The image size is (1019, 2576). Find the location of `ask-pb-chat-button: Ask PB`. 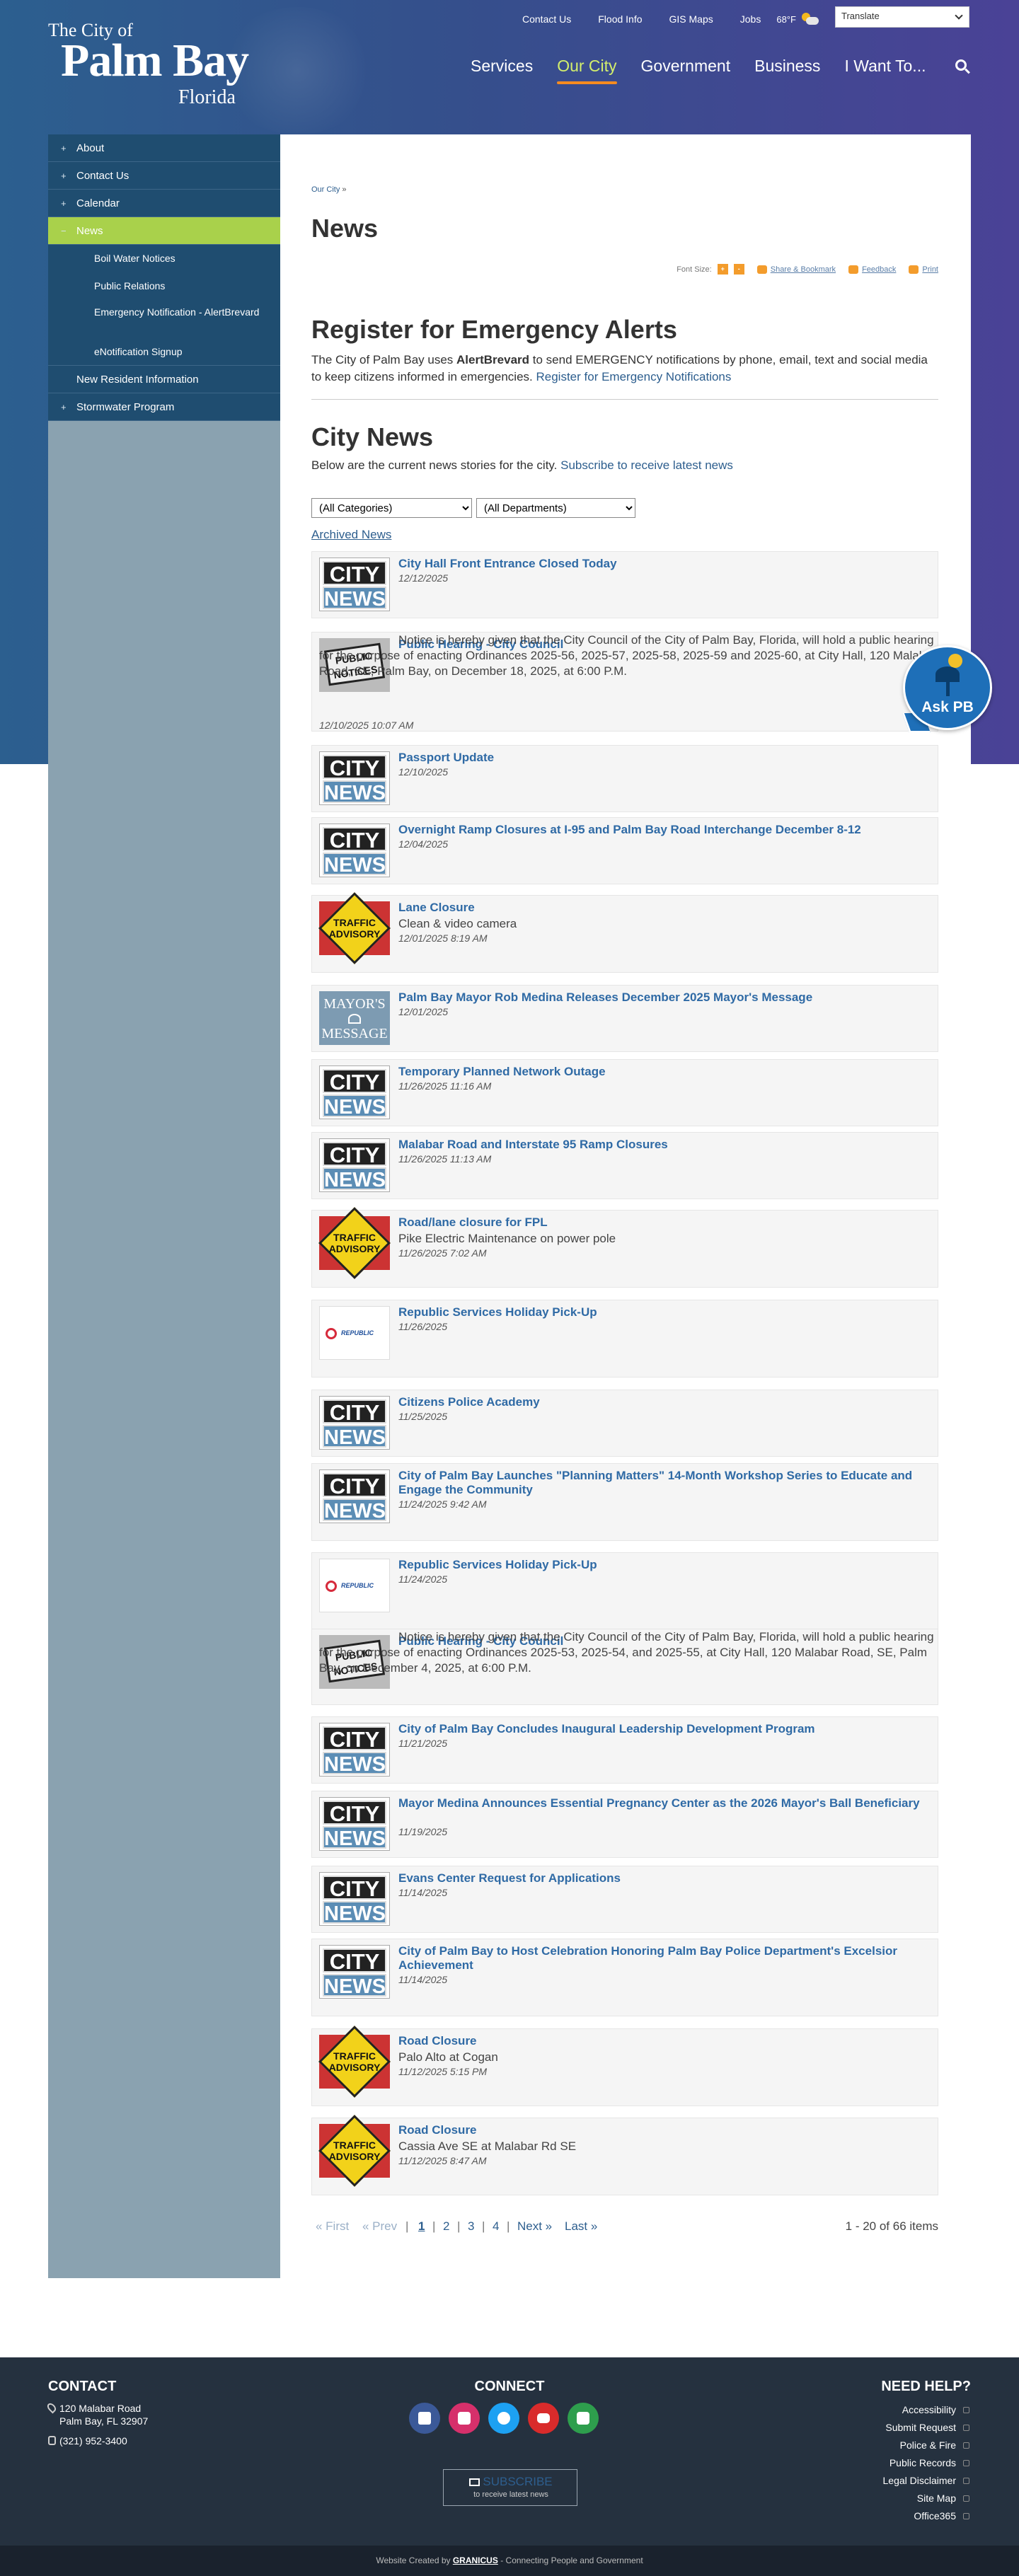

ask-pb-chat-button: Ask PB is located at coordinates (947, 689).